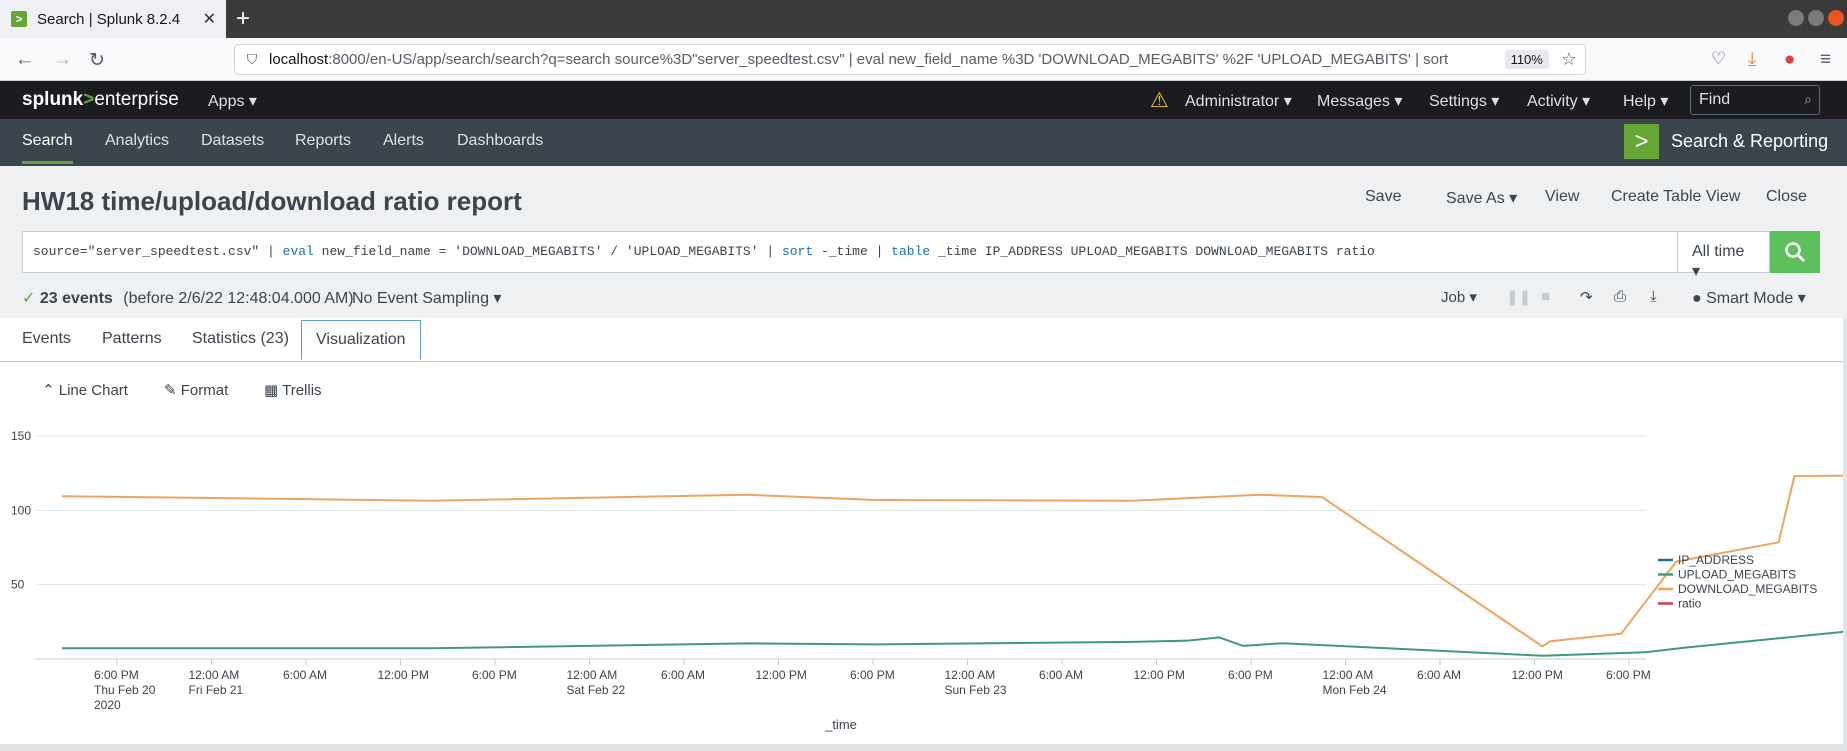  What do you see at coordinates (305, 675) in the screenshot?
I see `x-tick-label: 6:00 AM` at bounding box center [305, 675].